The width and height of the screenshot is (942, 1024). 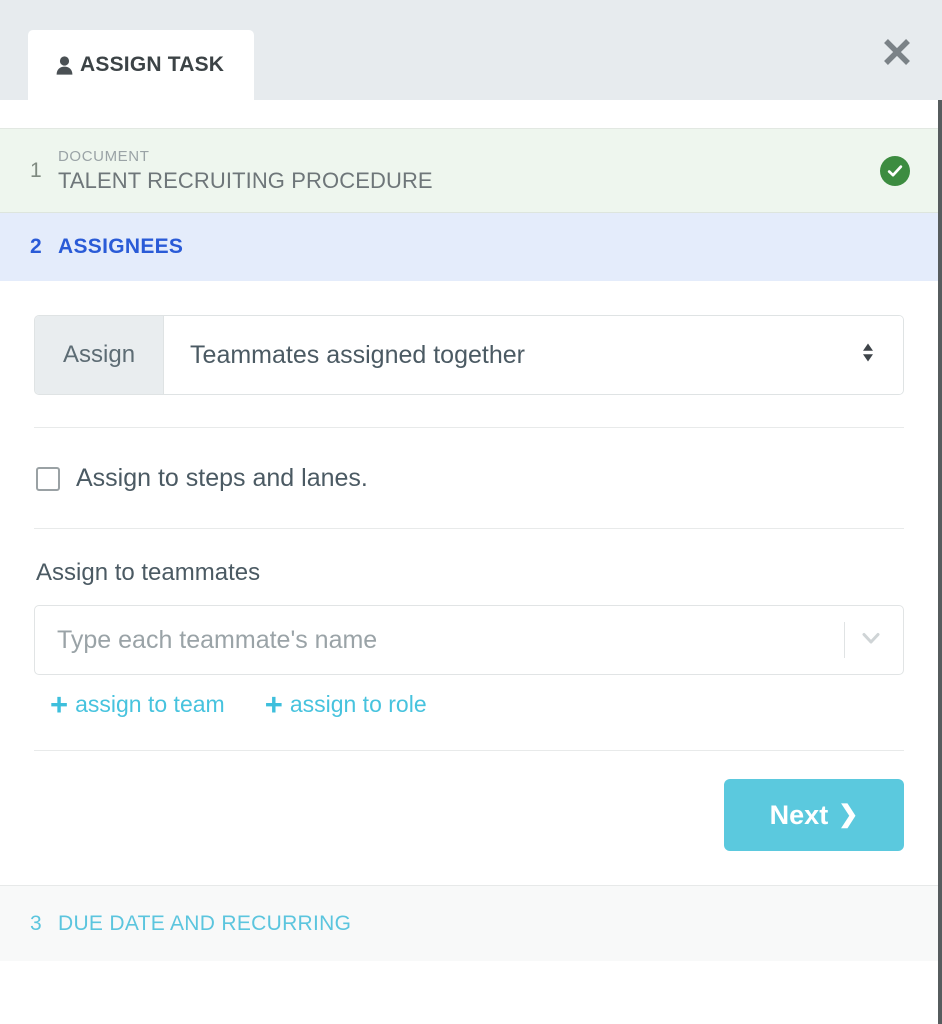 I want to click on assign-steps-lanes-checkbox, so click(x=48, y=478).